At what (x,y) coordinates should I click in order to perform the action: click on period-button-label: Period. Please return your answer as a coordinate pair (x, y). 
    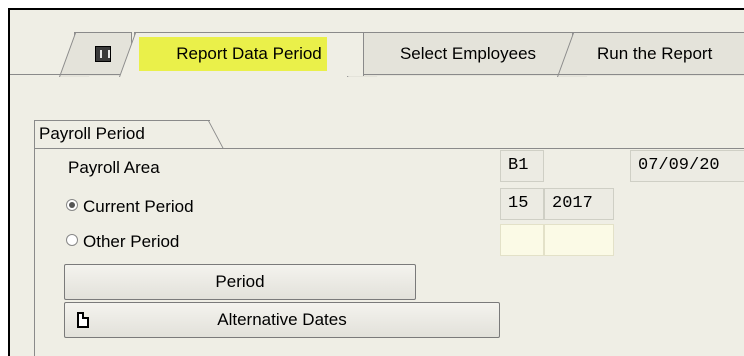
    Looking at the image, I should click on (240, 281).